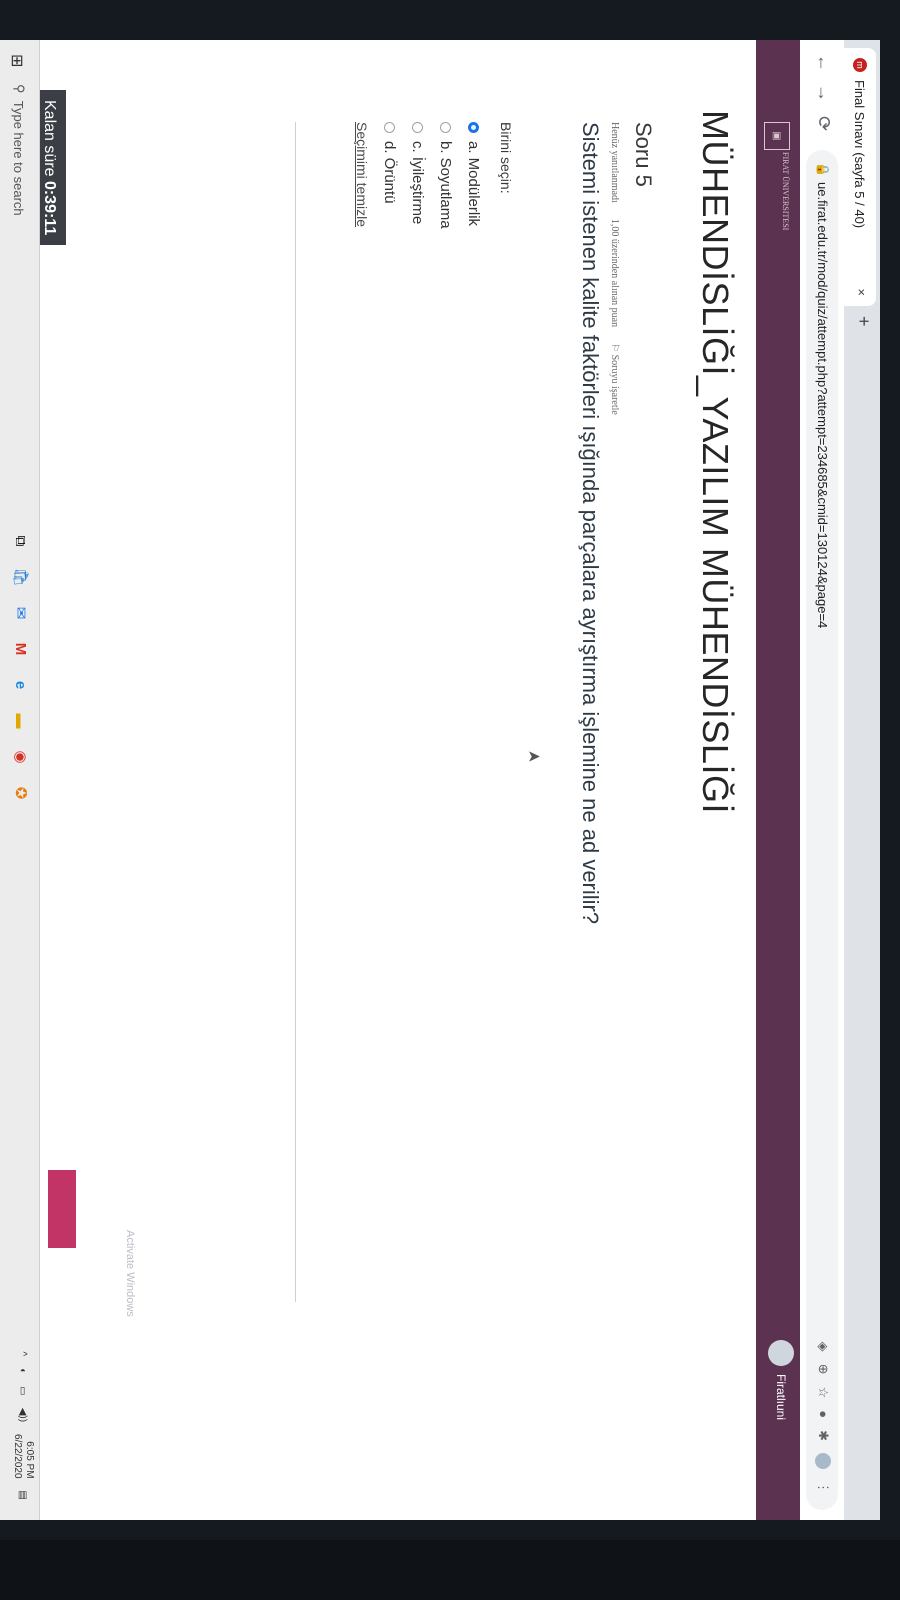  Describe the element at coordinates (614, 384) in the screenshot. I see `flag-question-label: Soruyu işaretle` at that location.